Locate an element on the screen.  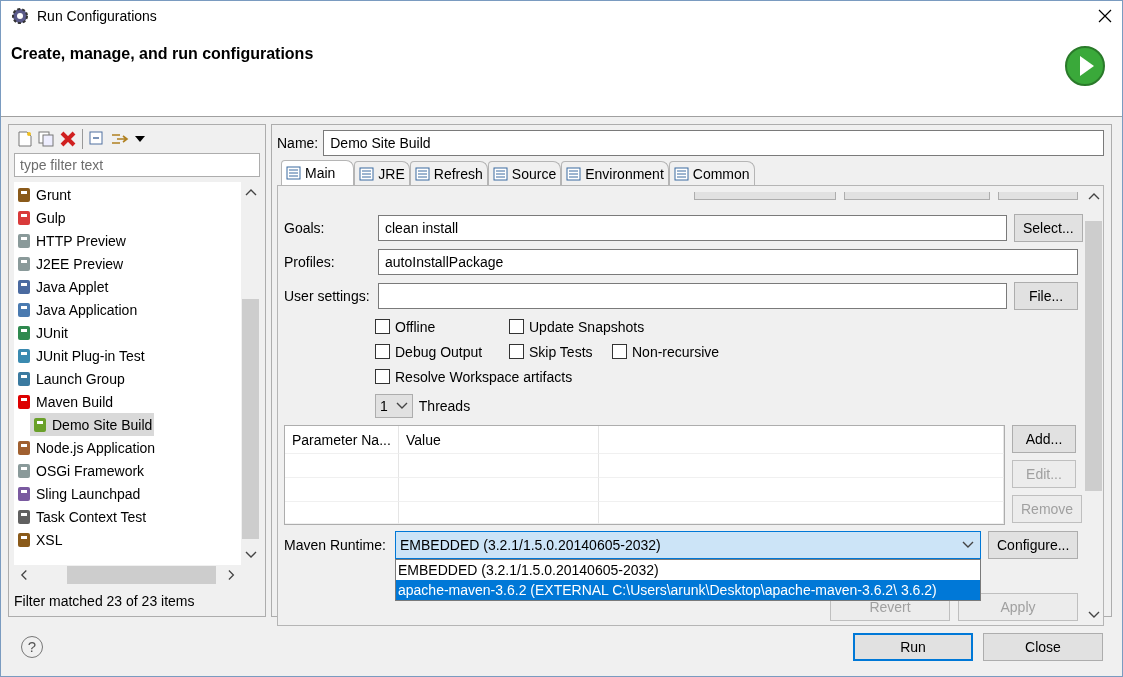
scroll-right-icon is located at coordinates (232, 575).